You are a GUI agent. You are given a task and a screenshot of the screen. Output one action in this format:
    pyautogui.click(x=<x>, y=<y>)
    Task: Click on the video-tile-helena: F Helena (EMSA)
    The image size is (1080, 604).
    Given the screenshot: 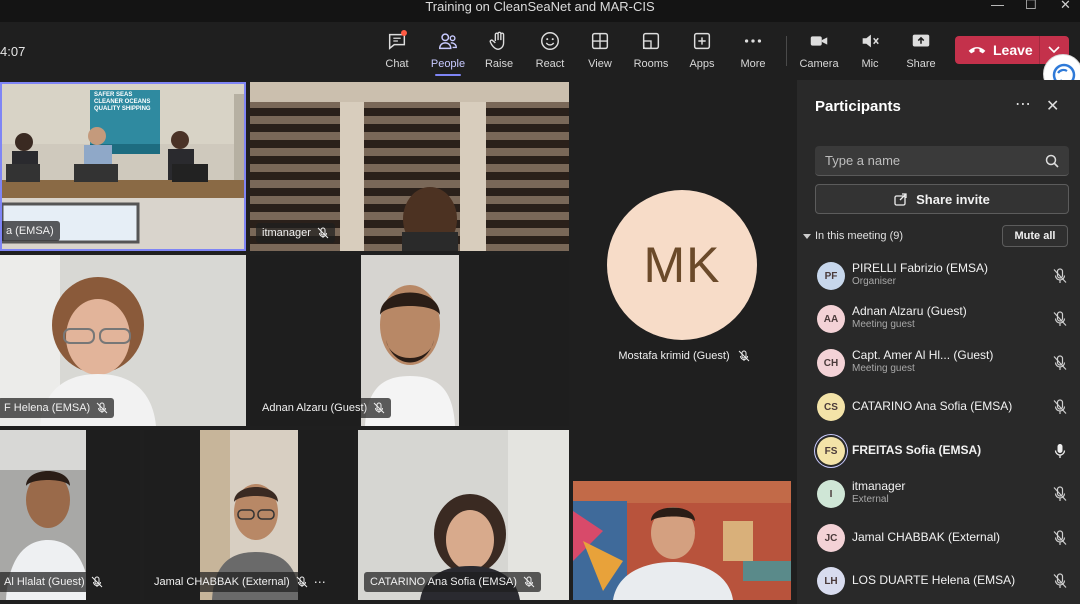 What is the action you would take?
    pyautogui.click(x=123, y=340)
    